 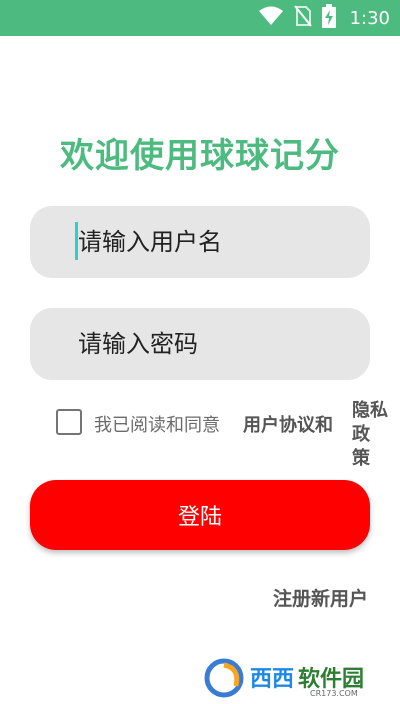 I want to click on text-cursor, so click(x=76, y=241).